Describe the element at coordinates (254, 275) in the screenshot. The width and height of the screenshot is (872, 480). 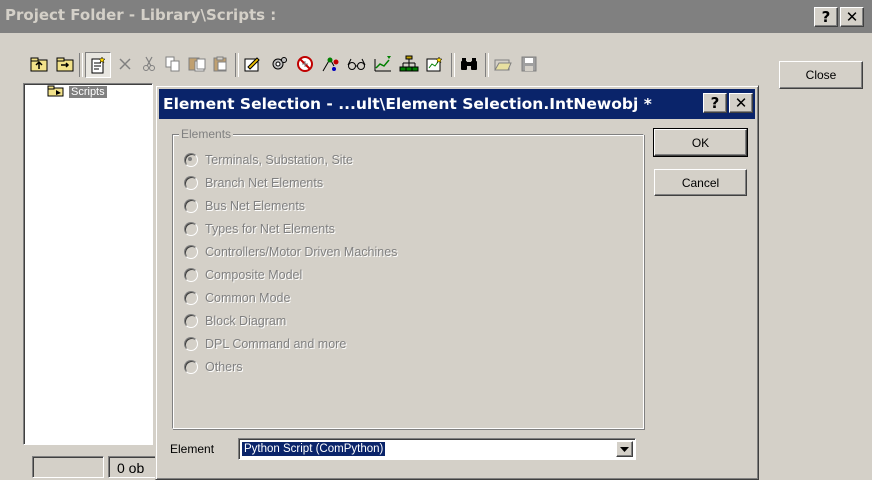
I see `radio-option-label: Composite Model` at that location.